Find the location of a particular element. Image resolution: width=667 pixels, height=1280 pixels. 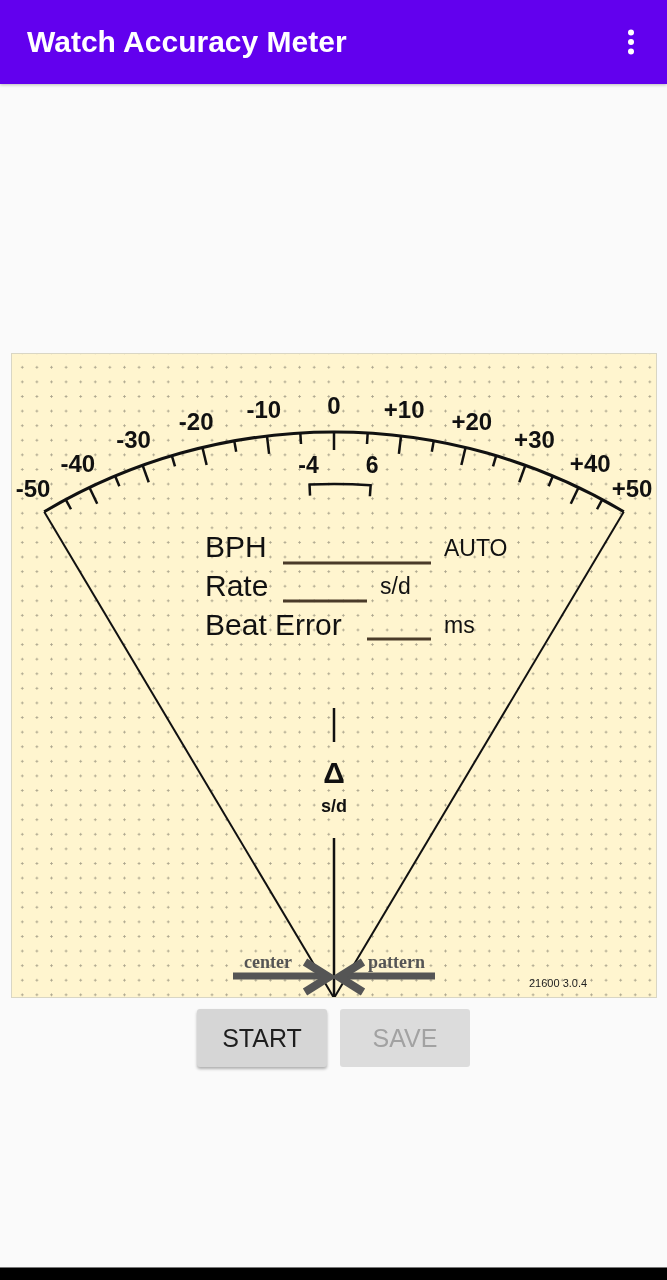

more-options-icon is located at coordinates (631, 42).